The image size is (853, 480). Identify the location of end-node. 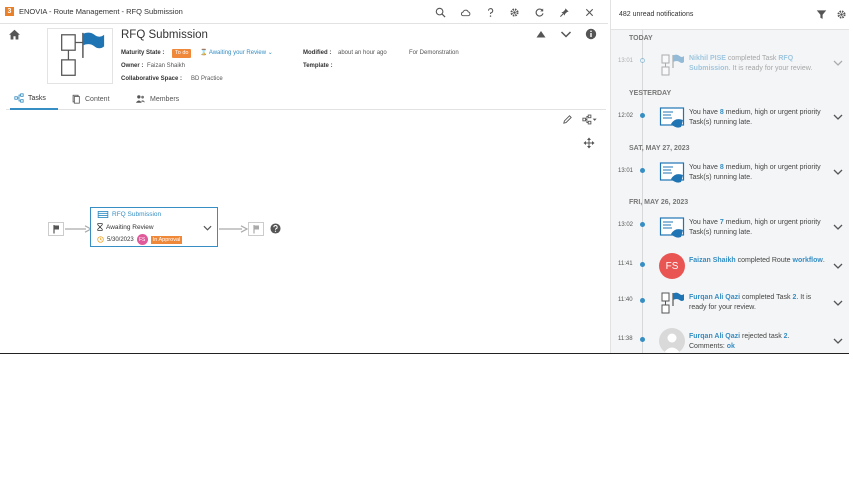
(256, 229).